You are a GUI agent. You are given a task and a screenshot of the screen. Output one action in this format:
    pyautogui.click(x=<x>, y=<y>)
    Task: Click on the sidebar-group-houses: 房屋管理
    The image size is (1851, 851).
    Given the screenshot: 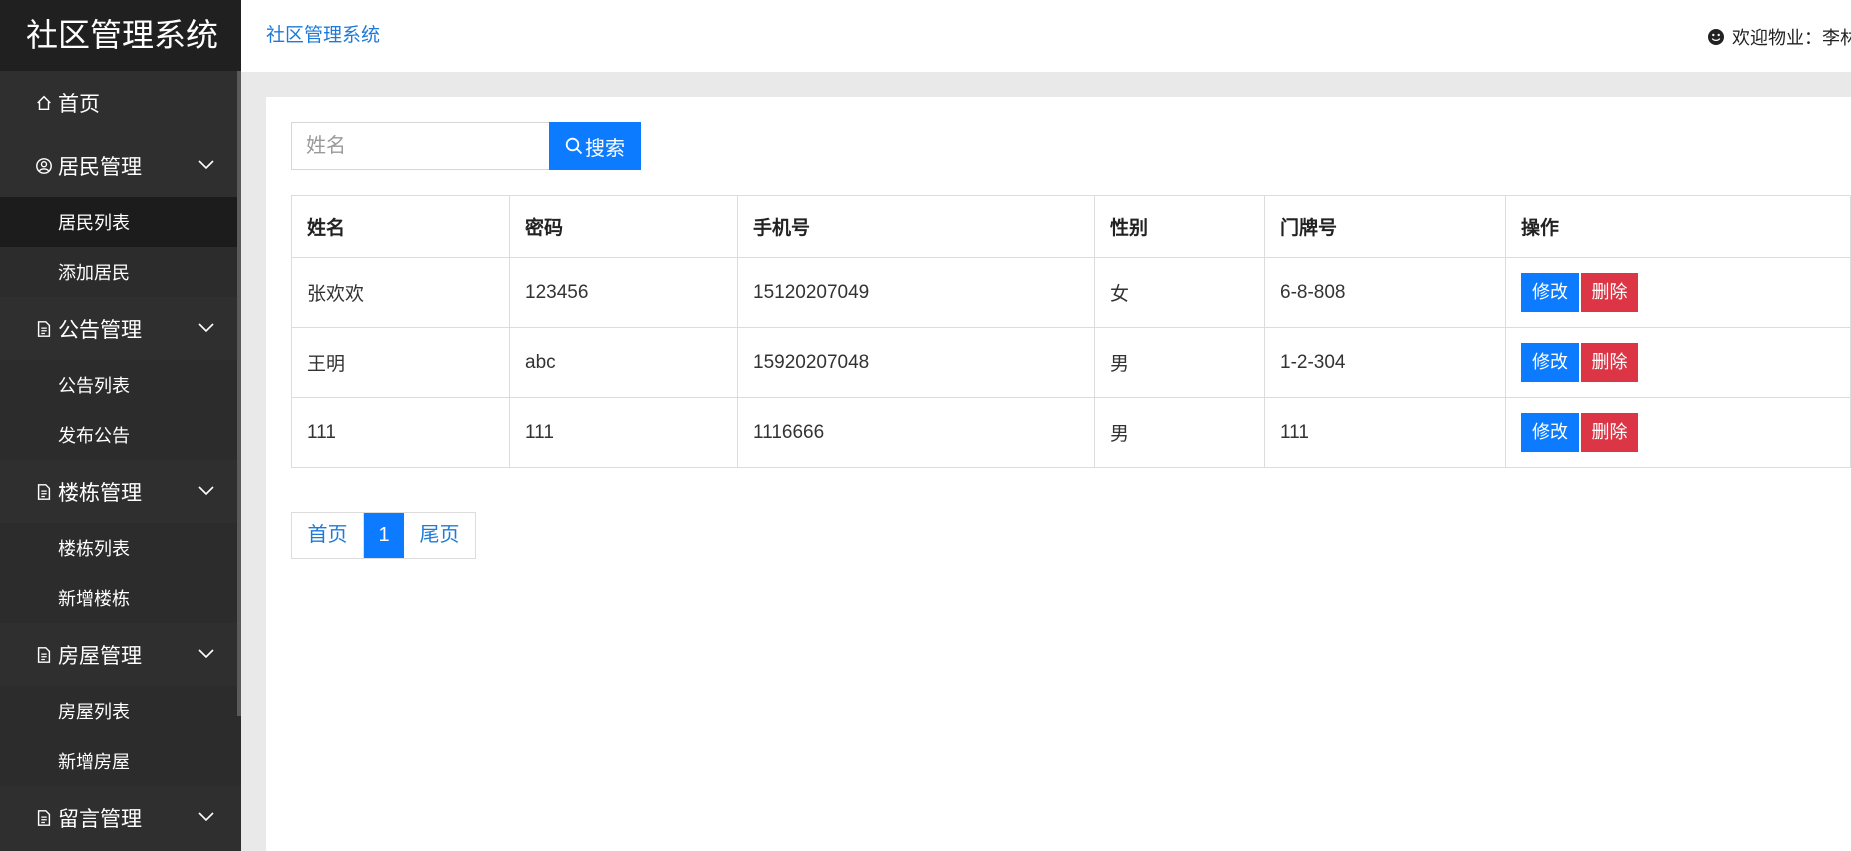 What is the action you would take?
    pyautogui.click(x=120, y=654)
    